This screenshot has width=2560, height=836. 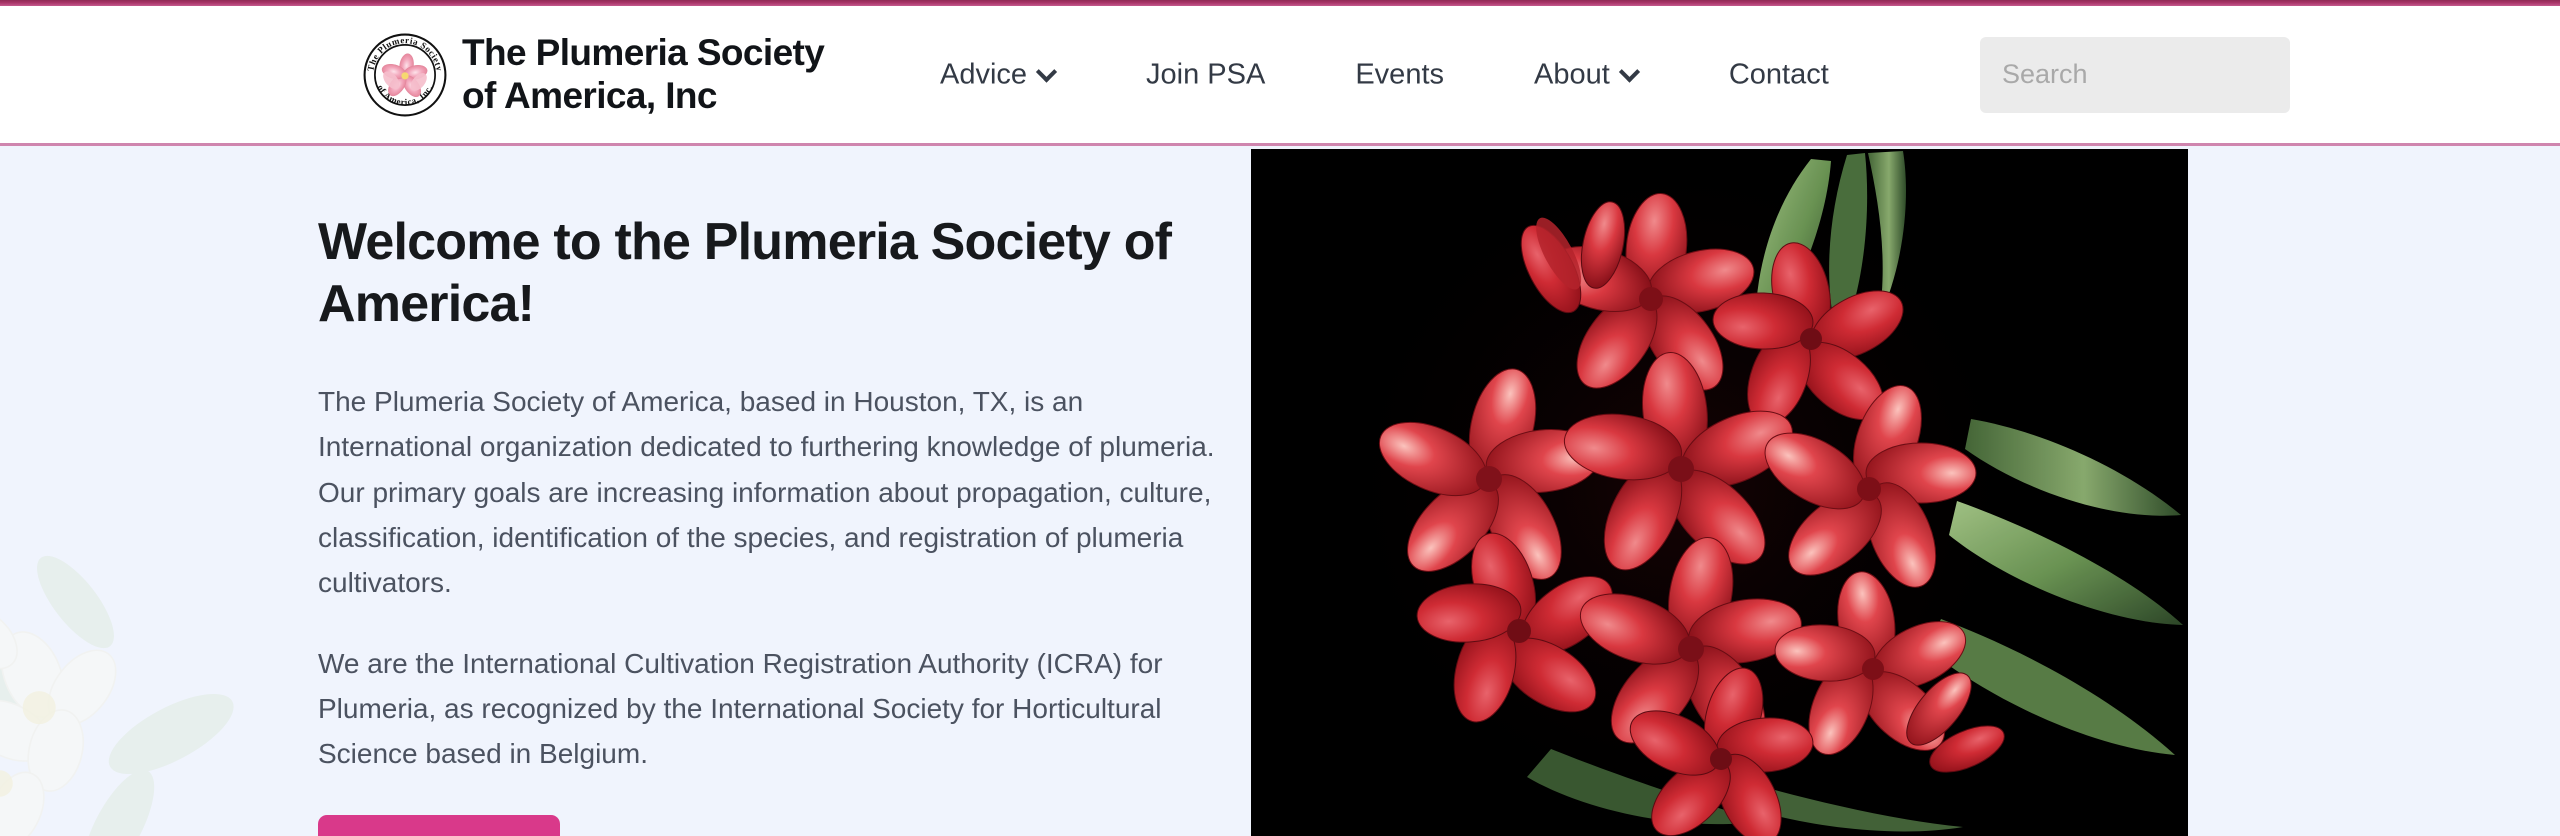 I want to click on nav-item-label: Events, so click(x=1400, y=74).